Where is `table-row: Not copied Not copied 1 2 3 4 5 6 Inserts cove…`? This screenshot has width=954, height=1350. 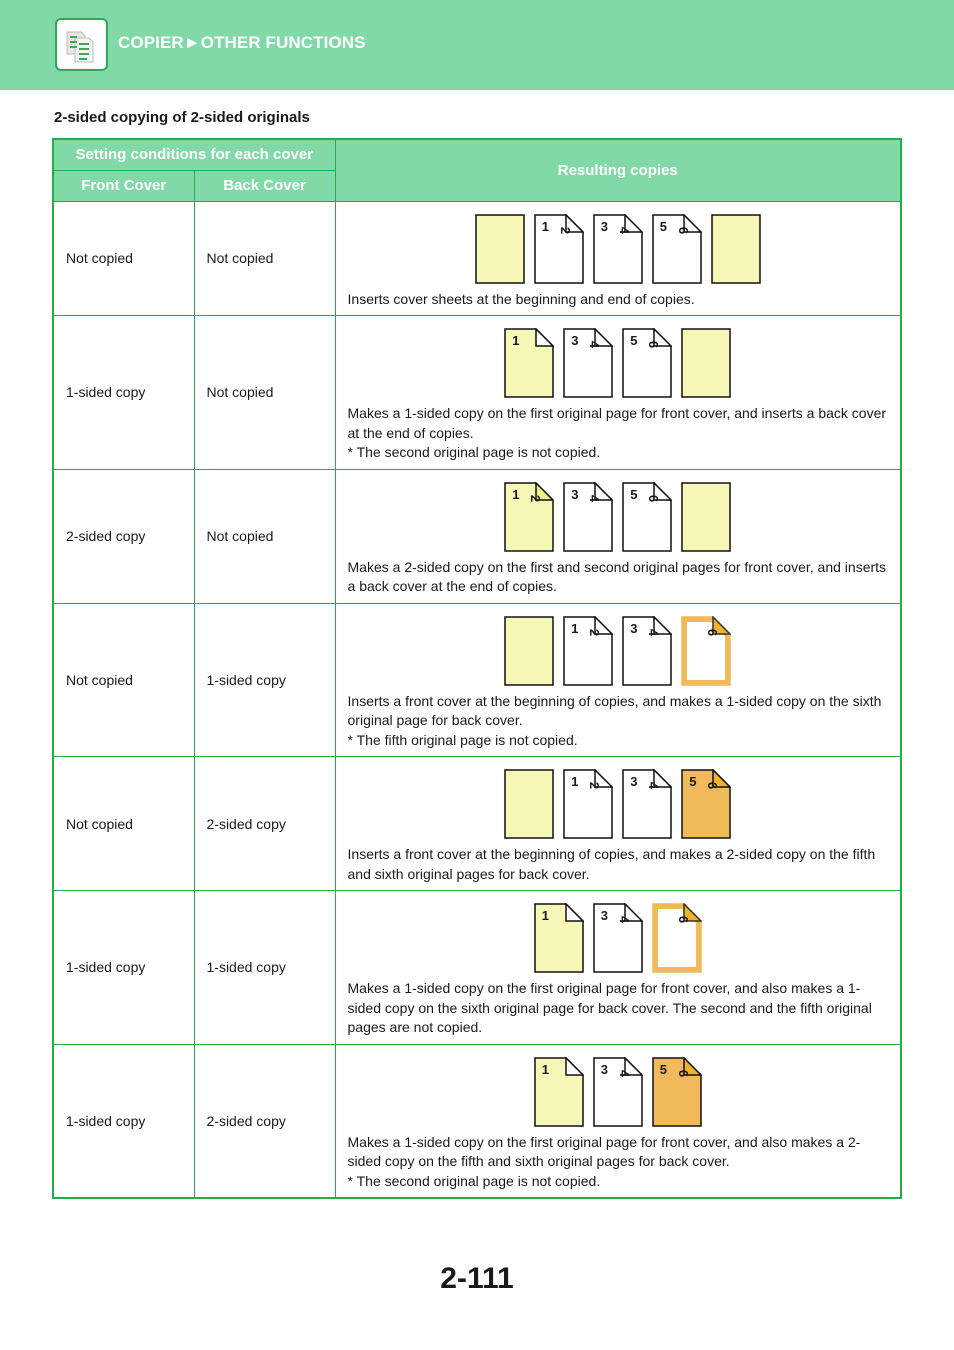 table-row: Not copied Not copied 1 2 3 4 5 6 Inserts cove… is located at coordinates (477, 258).